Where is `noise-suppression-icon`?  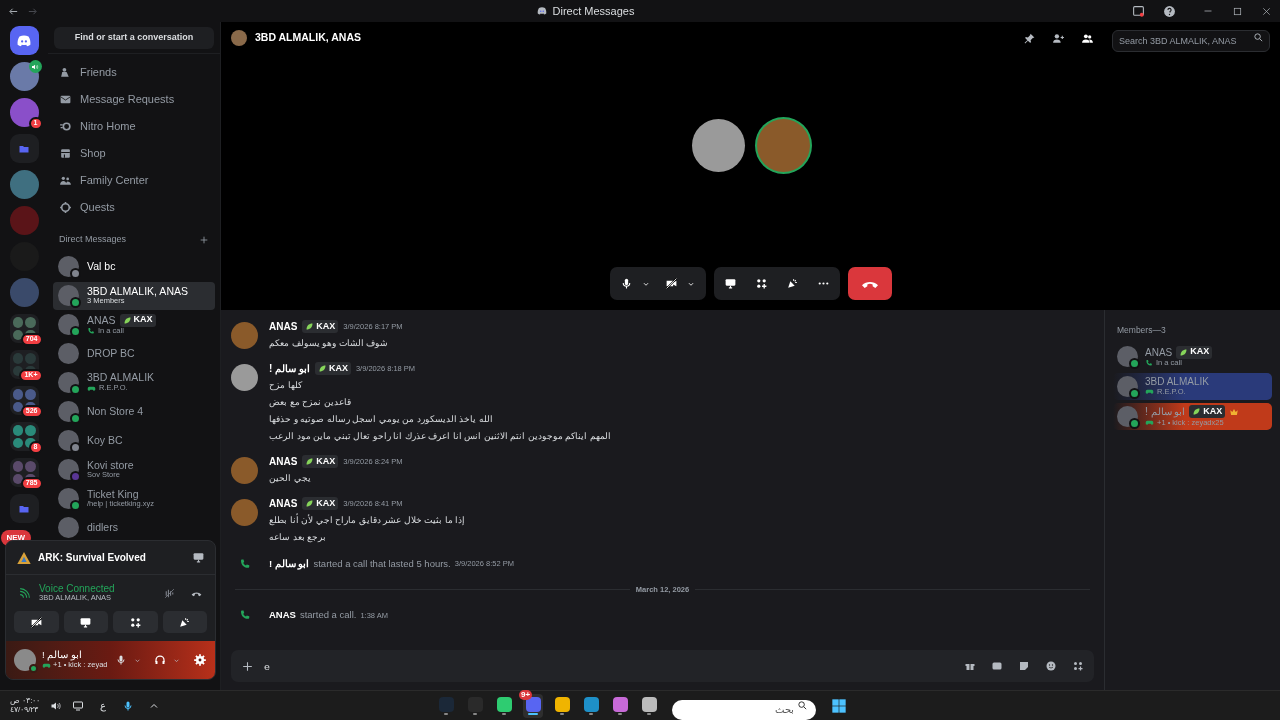 noise-suppression-icon is located at coordinates (169, 593).